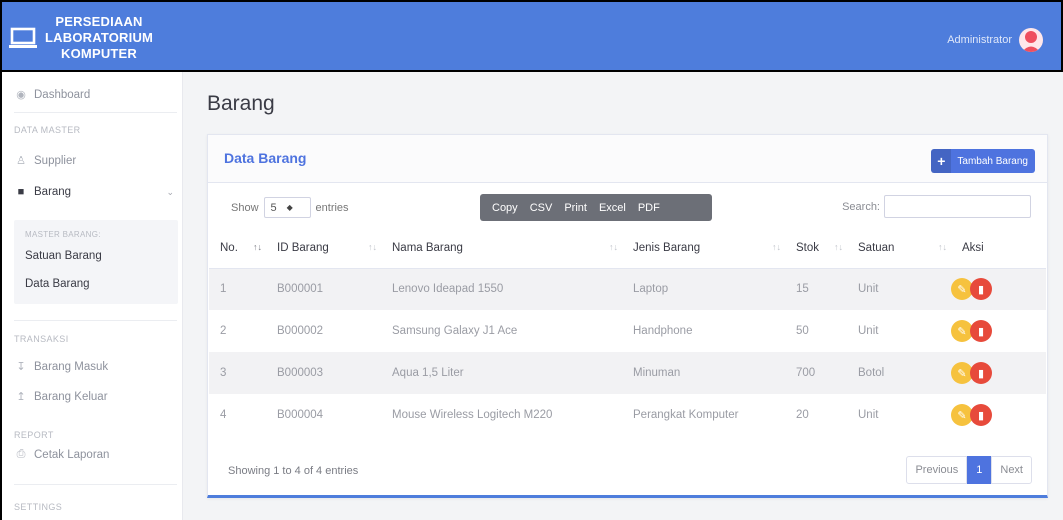  What do you see at coordinates (703, 373) in the screenshot?
I see `cell-jenis: Minuman` at bounding box center [703, 373].